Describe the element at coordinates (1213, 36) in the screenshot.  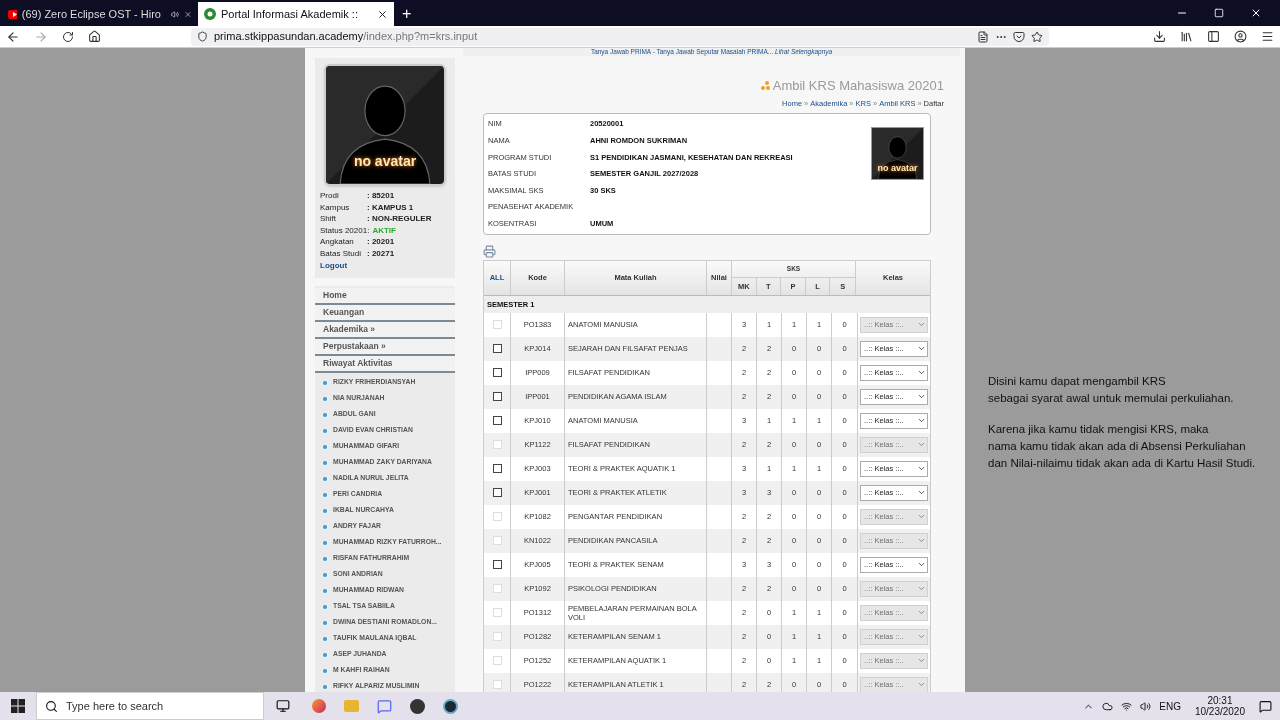
I see `sidebar-icon` at that location.